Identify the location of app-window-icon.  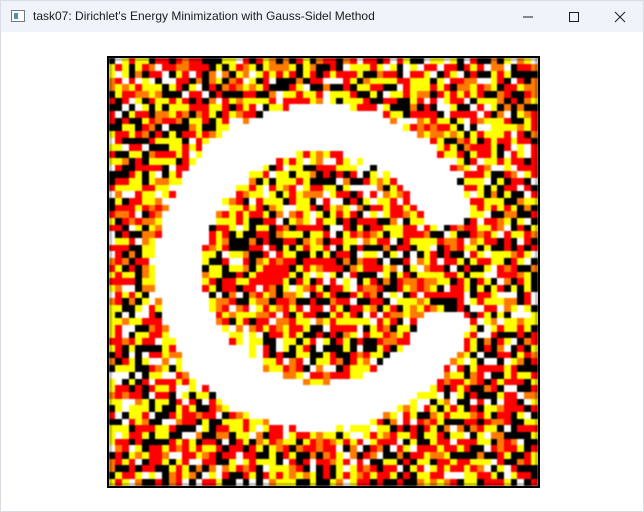
(18, 16).